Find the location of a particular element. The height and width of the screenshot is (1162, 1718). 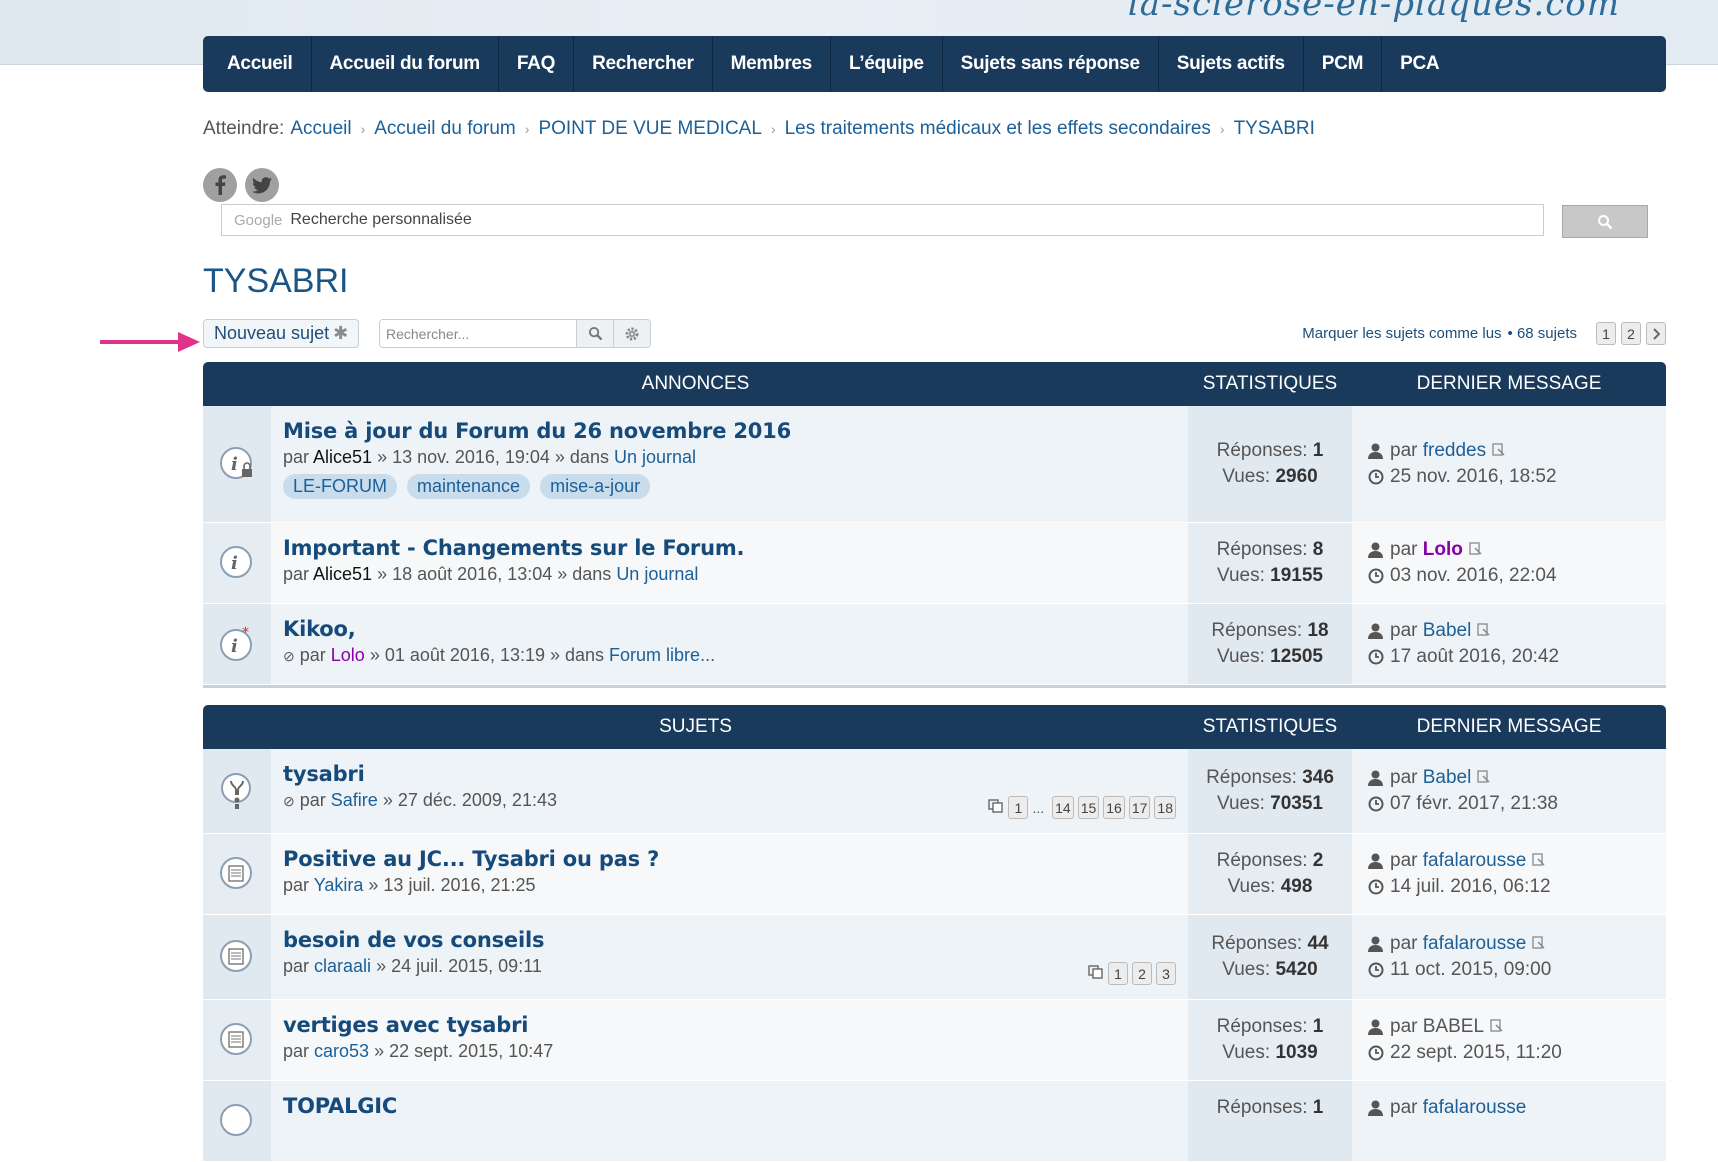

author-link: Lolo is located at coordinates (348, 655).